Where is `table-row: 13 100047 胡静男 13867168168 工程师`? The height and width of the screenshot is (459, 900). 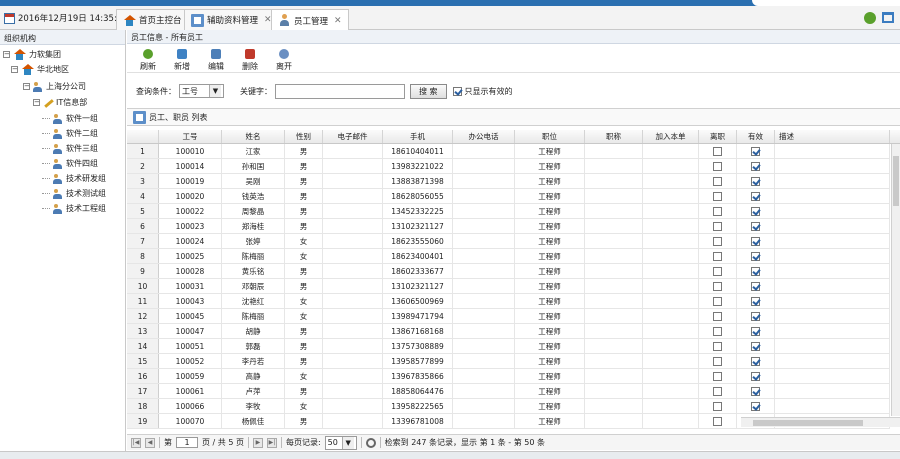
table-row: 13 100047 胡静男 13867168168 工程师 is located at coordinates (508, 331).